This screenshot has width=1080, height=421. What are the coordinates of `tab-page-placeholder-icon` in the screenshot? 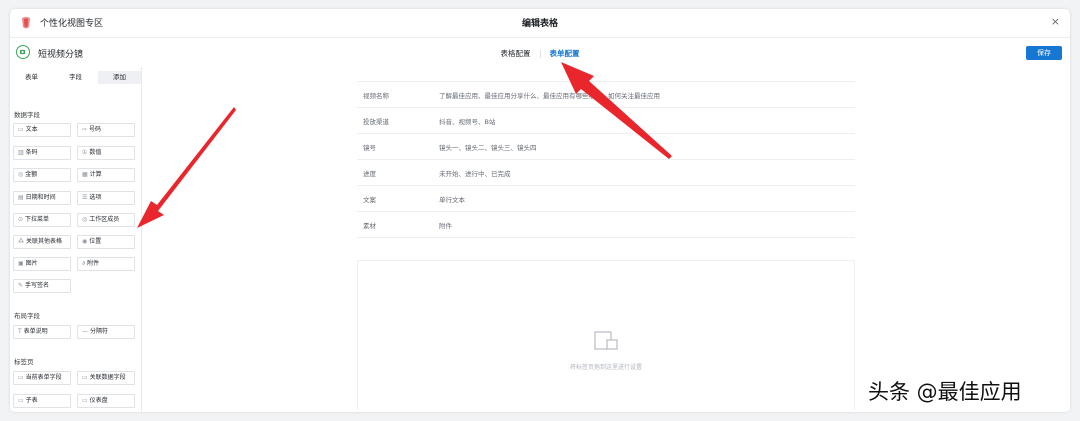 It's located at (606, 340).